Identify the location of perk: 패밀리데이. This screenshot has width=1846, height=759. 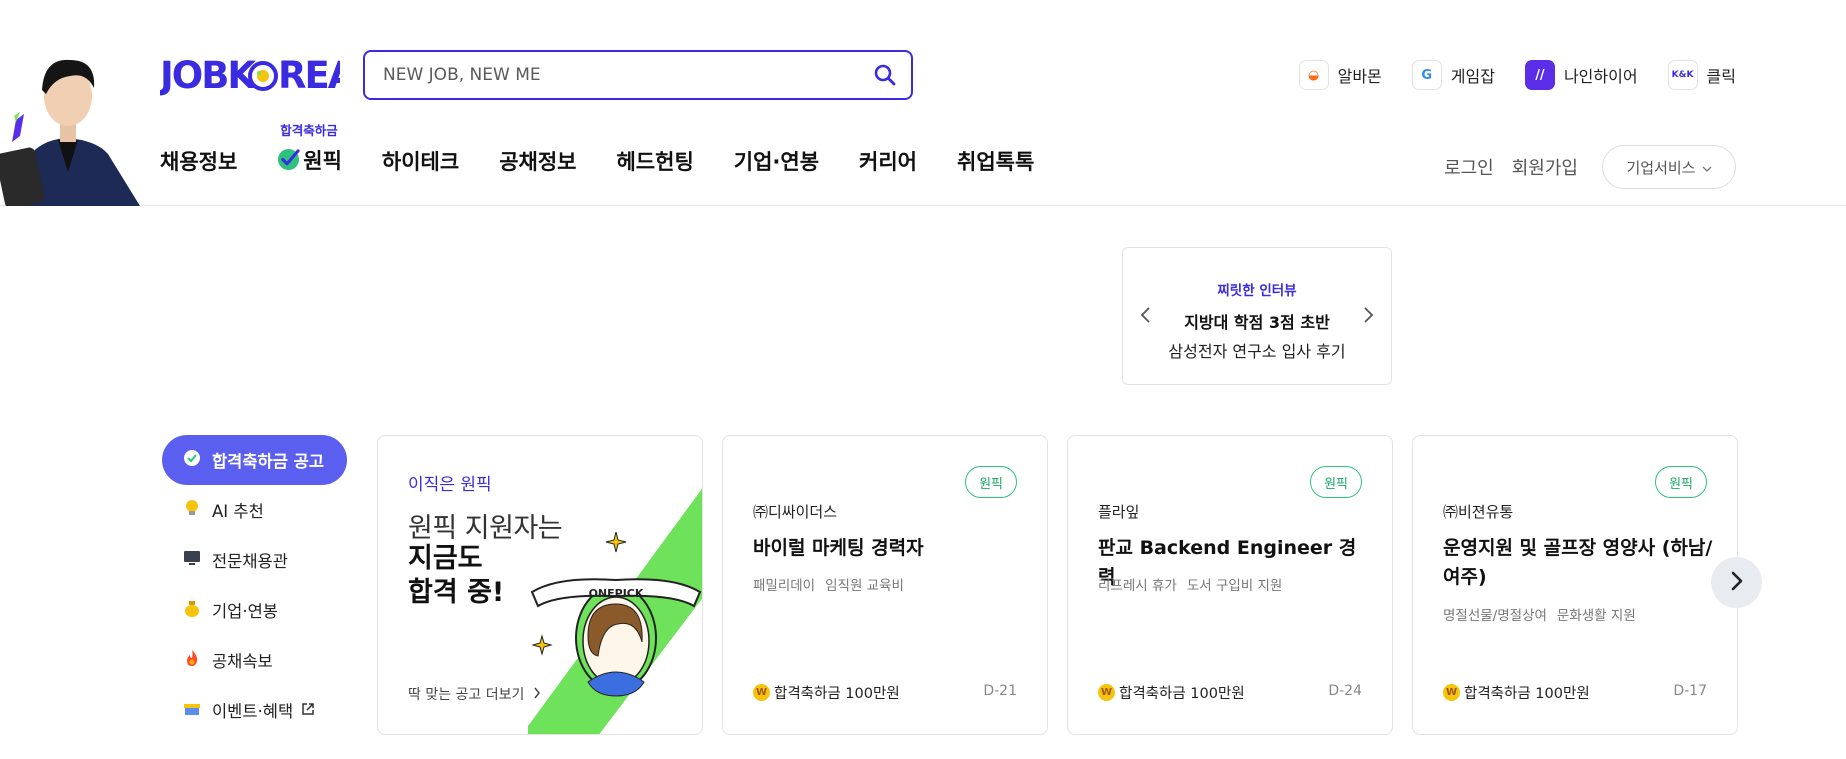
(784, 586).